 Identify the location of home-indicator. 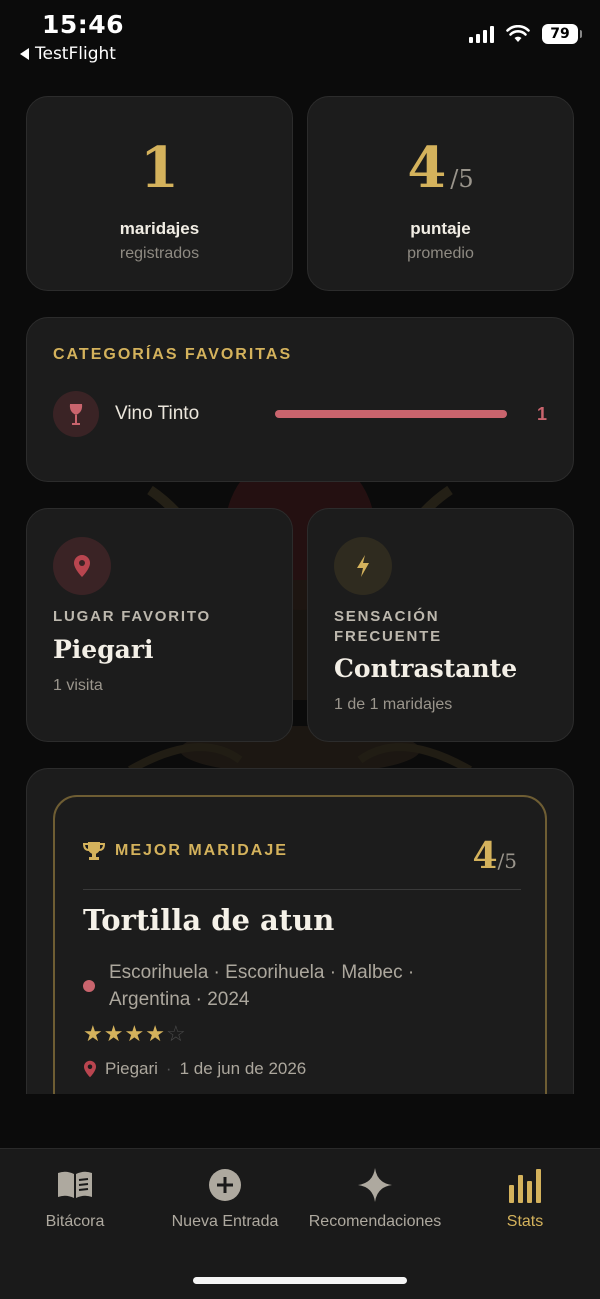
(300, 1280).